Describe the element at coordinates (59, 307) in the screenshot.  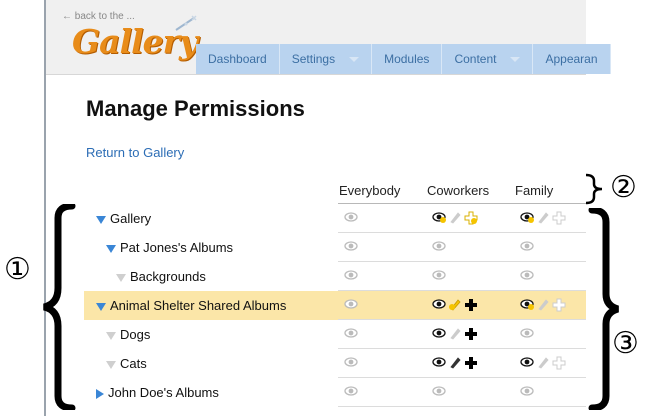
I see `left-brace` at that location.